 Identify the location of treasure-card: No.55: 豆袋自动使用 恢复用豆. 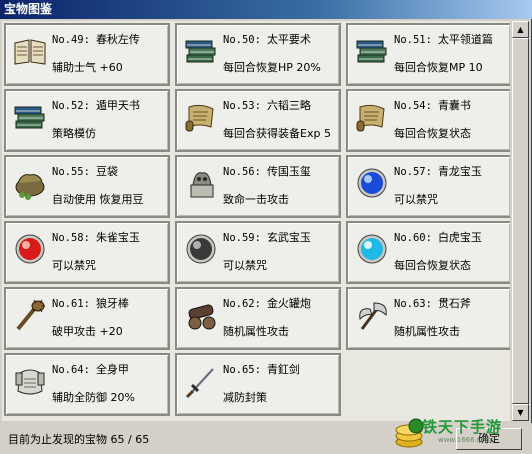
(87, 186).